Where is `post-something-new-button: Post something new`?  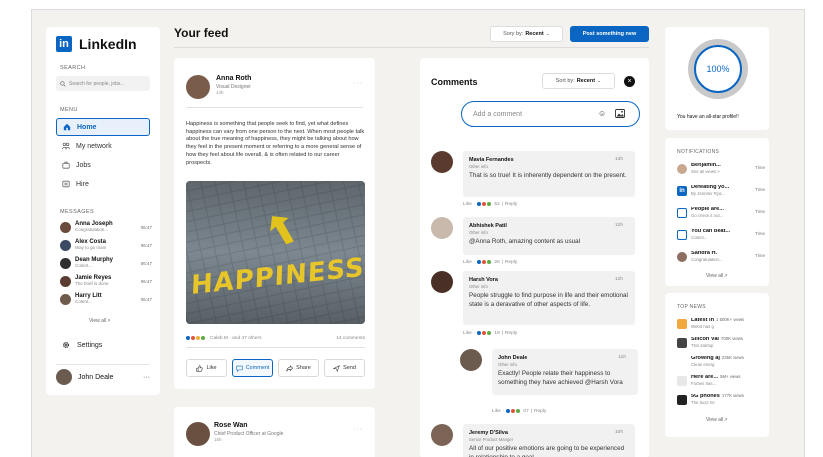
post-something-new-button: Post something new is located at coordinates (609, 34).